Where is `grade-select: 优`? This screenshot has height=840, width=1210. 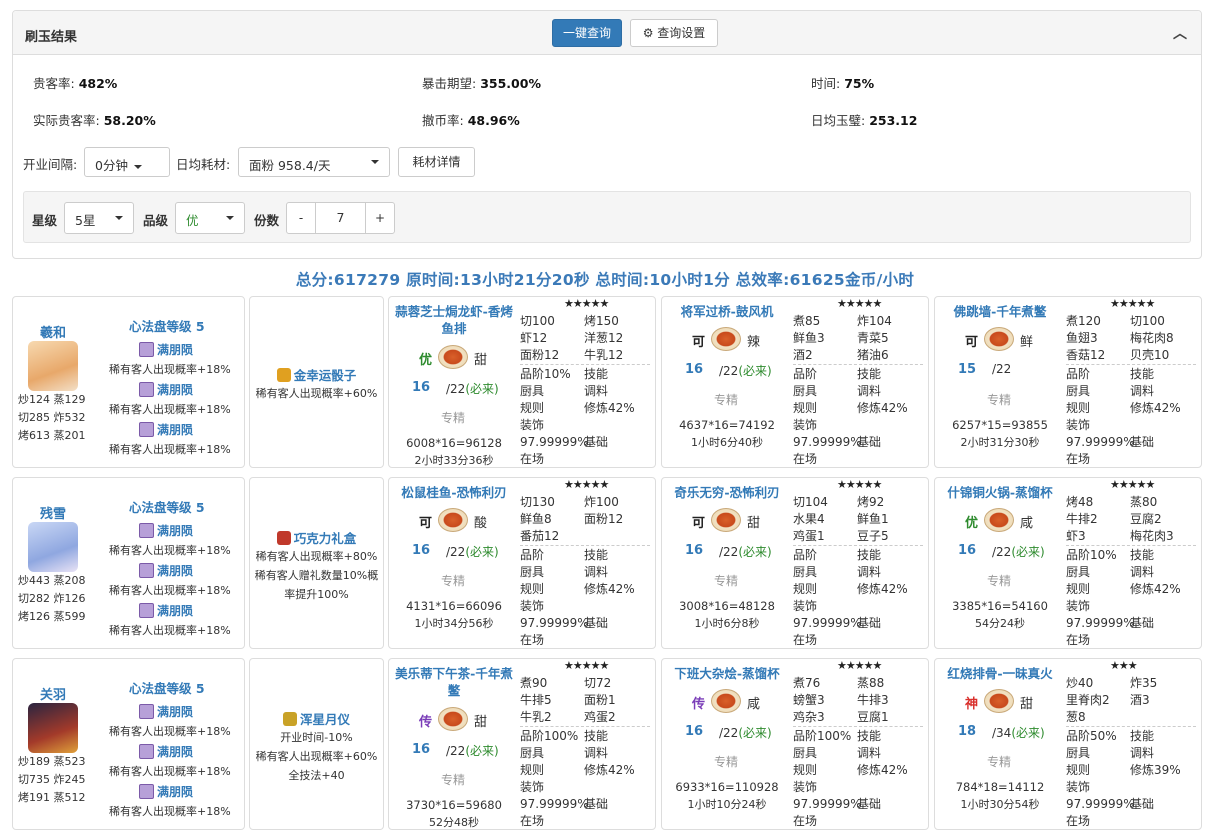
grade-select: 优 is located at coordinates (210, 218).